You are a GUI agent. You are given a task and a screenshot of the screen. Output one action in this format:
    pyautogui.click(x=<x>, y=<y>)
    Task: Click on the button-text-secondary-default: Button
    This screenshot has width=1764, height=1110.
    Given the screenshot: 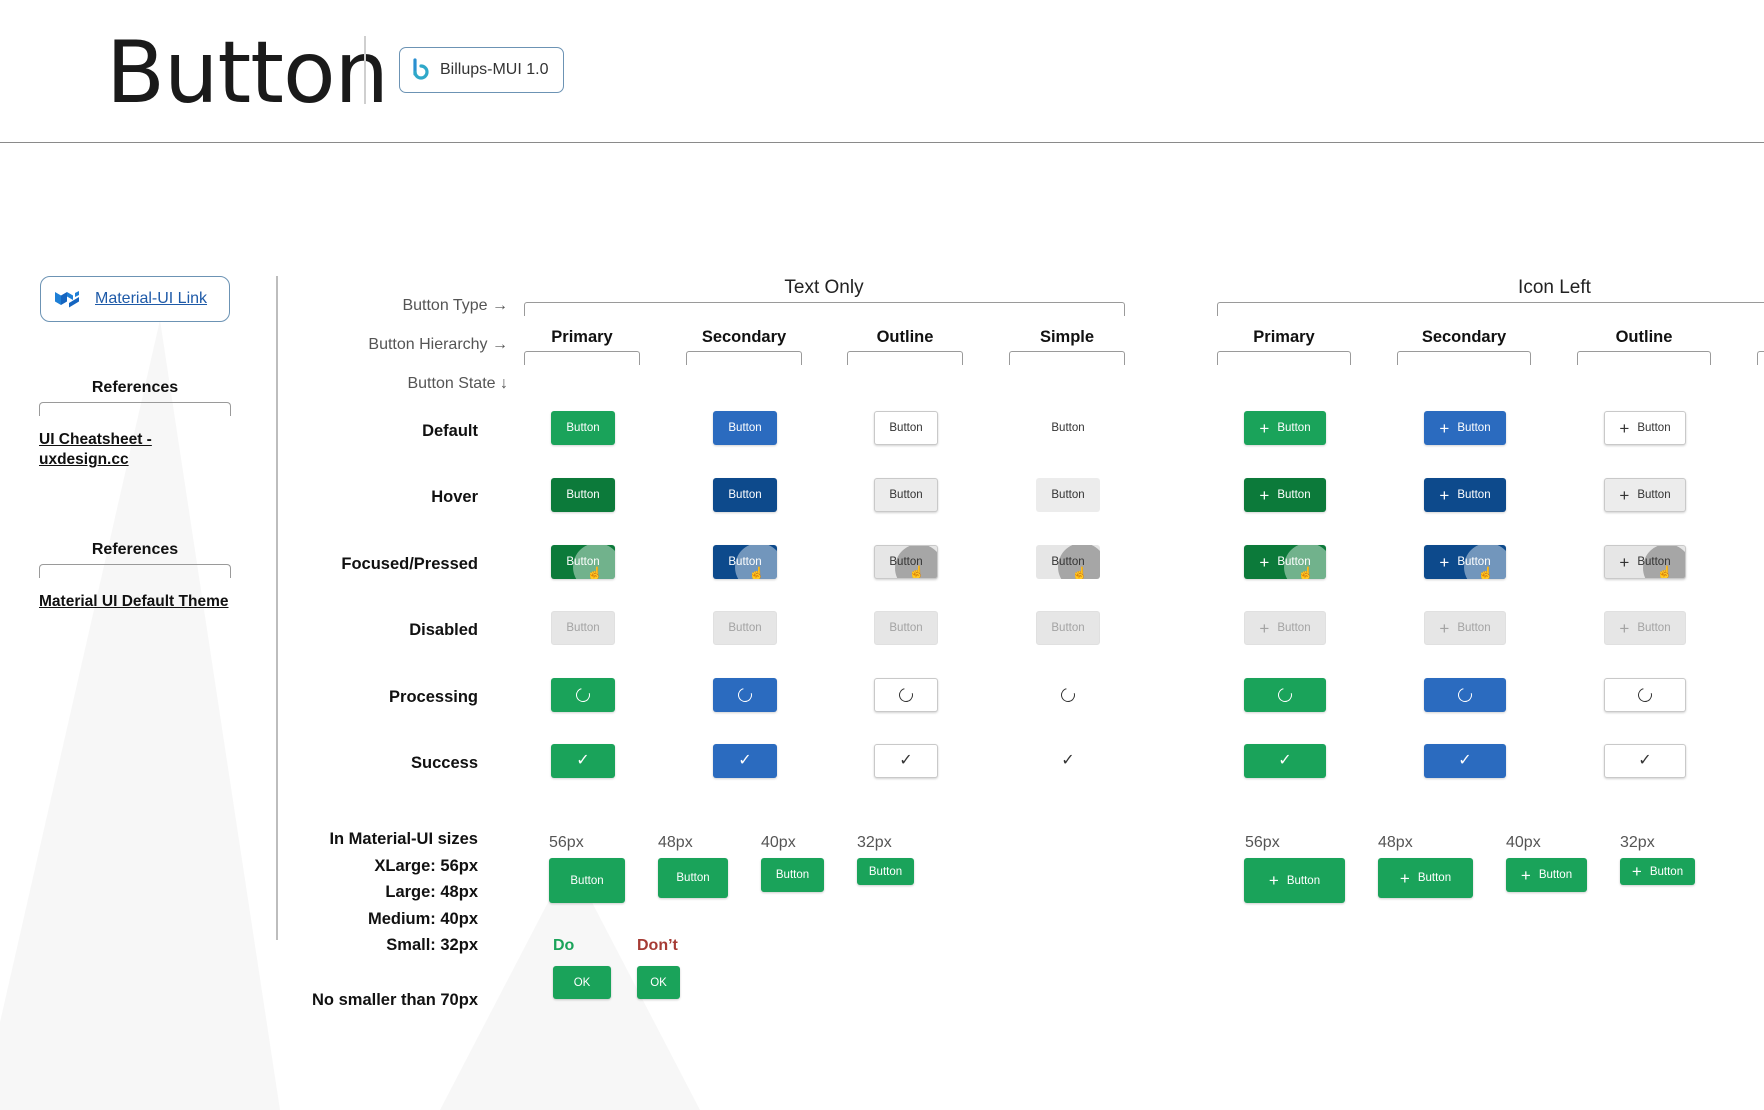 What is the action you would take?
    pyautogui.click(x=745, y=428)
    